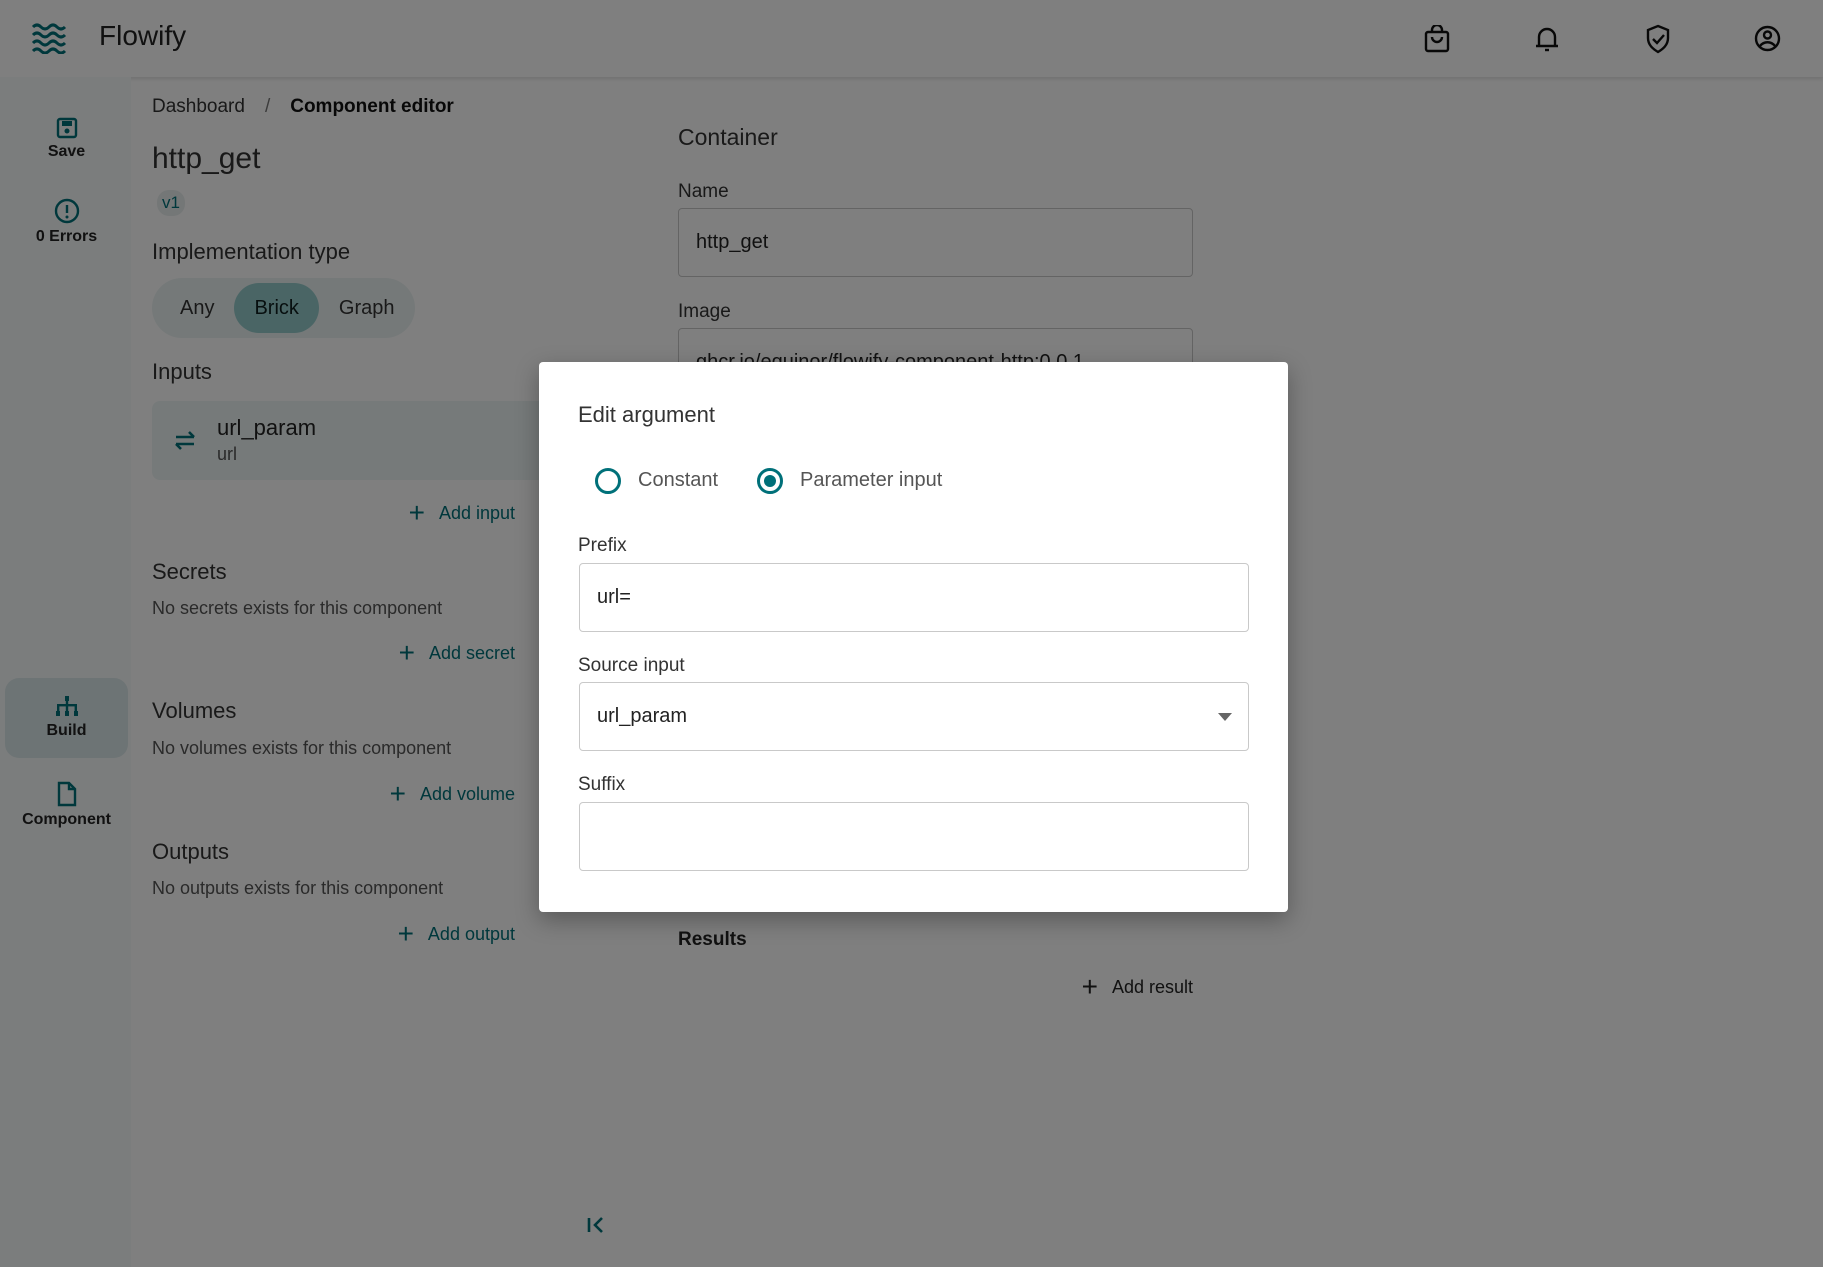 This screenshot has height=1267, width=1823. Describe the element at coordinates (678, 480) in the screenshot. I see `radio-constant-label: Constant` at that location.